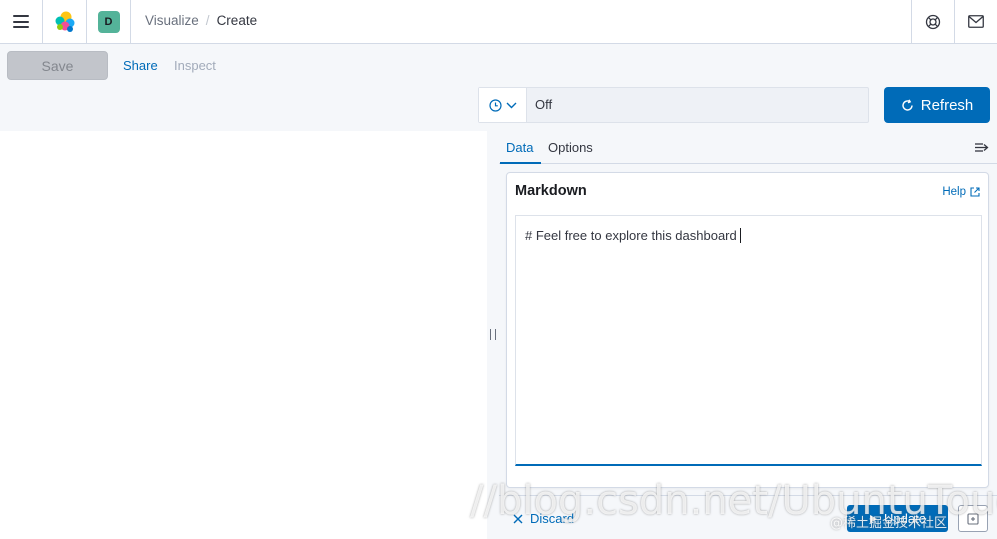  Describe the element at coordinates (874, 518) in the screenshot. I see `play-icon` at that location.